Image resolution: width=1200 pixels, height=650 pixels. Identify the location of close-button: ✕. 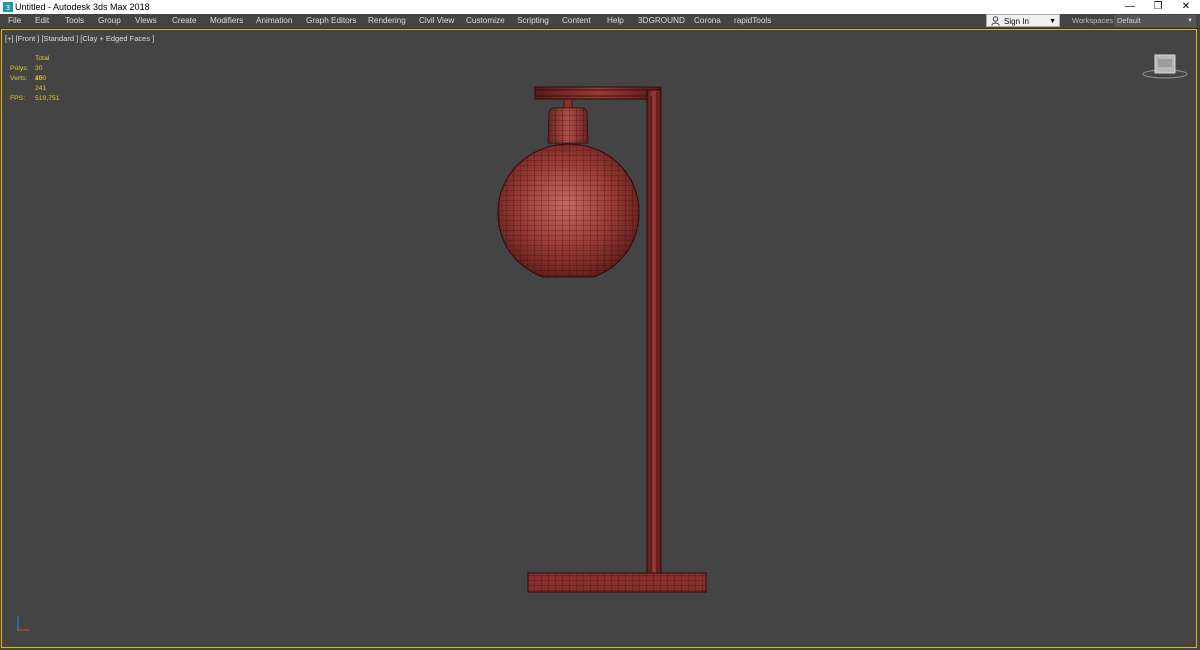
(1186, 7).